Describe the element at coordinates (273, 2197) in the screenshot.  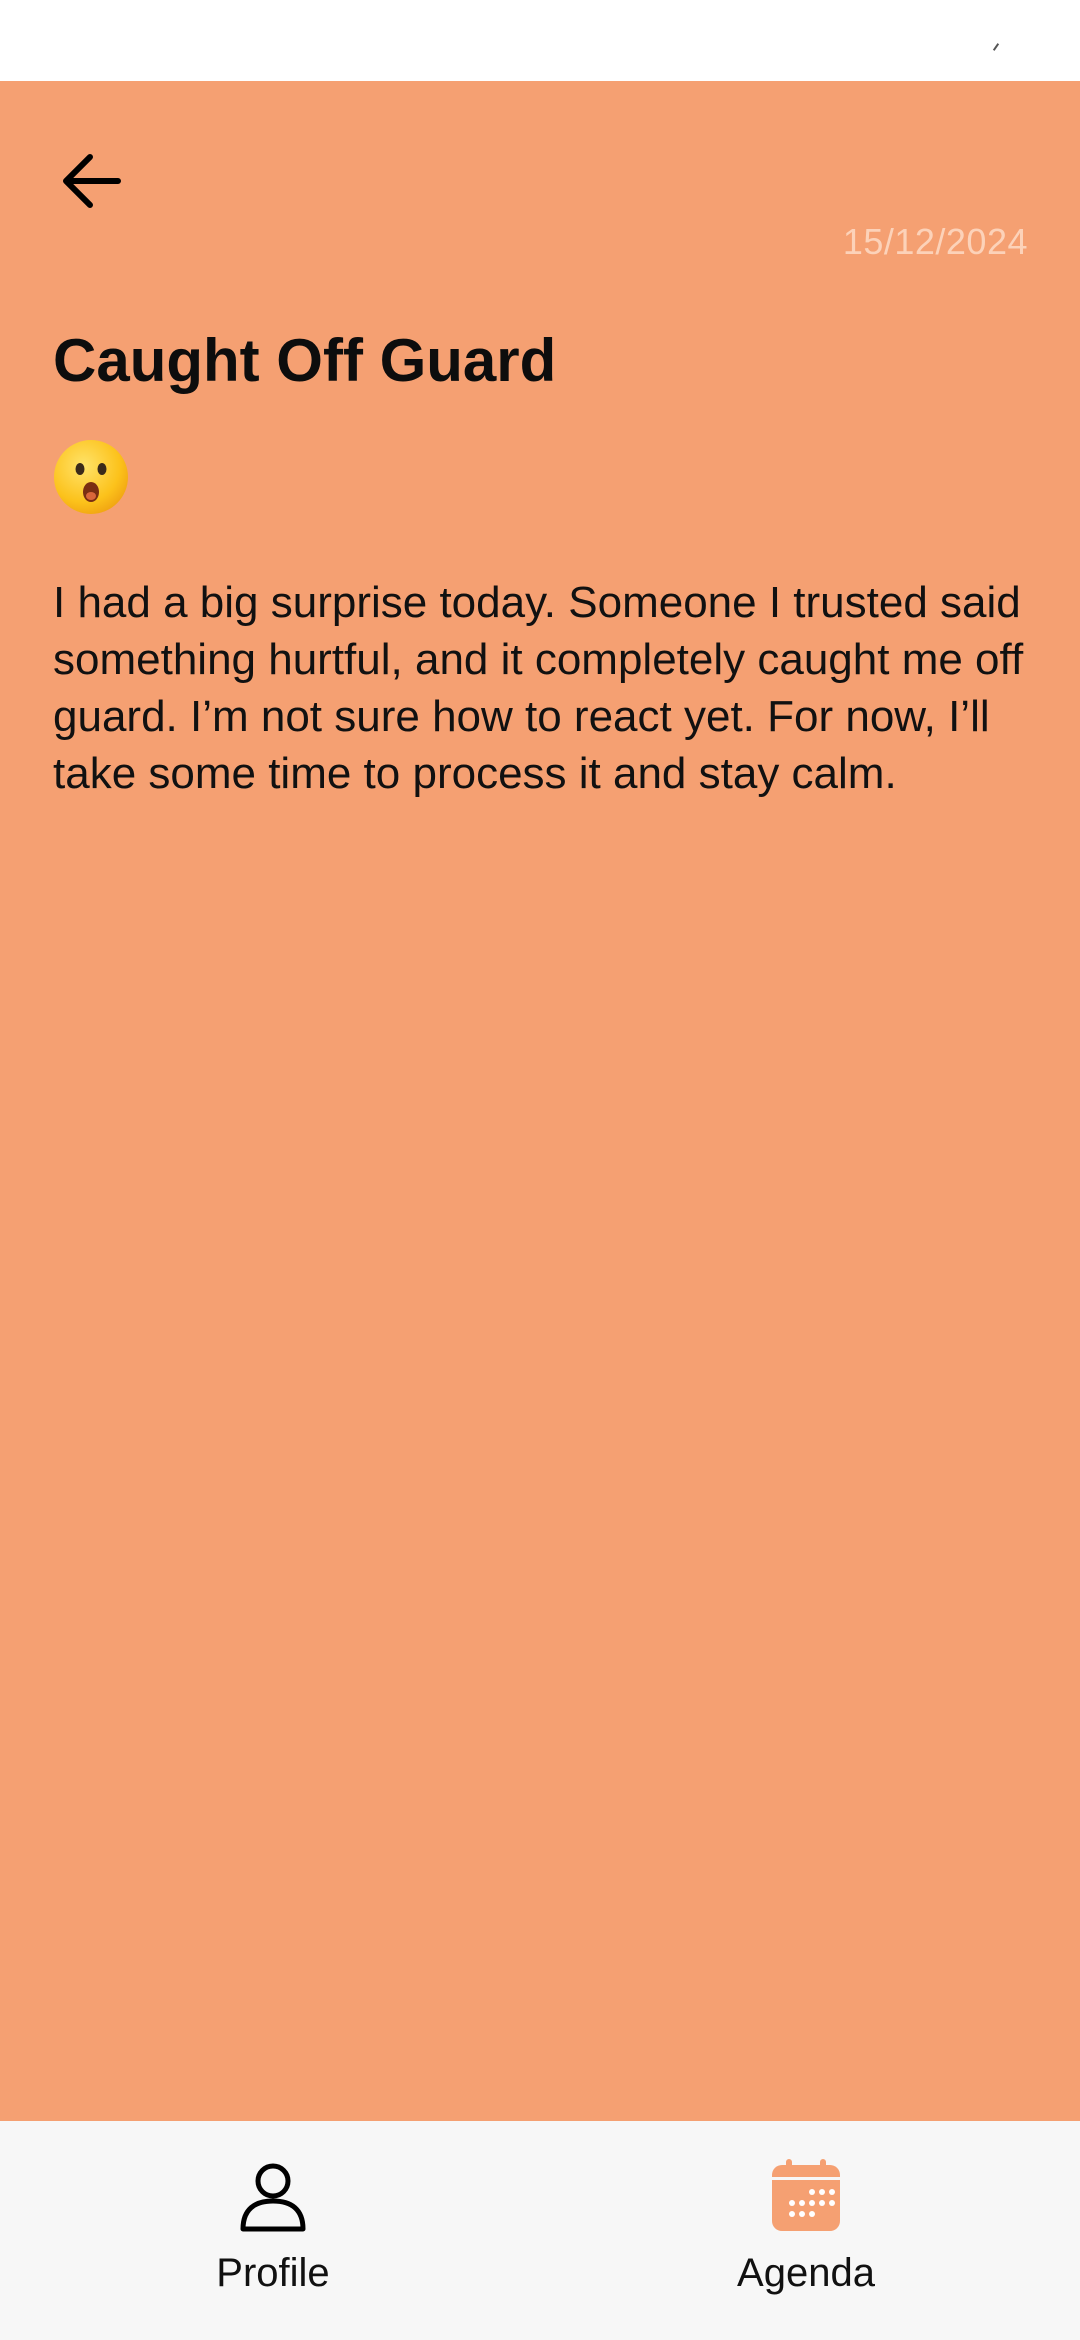
I see `person-icon` at that location.